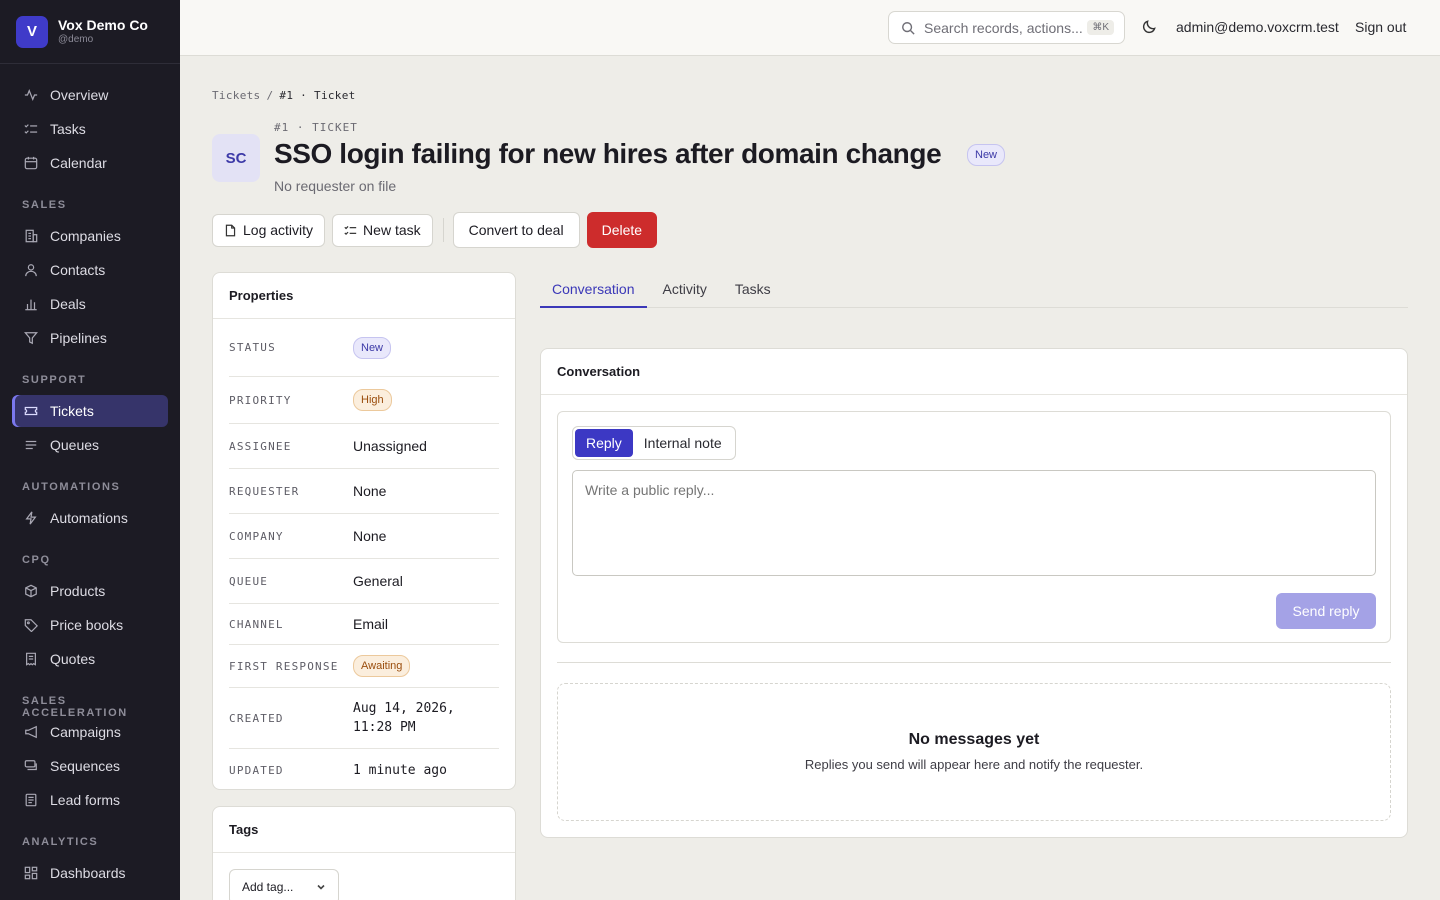  What do you see at coordinates (1257, 27) in the screenshot?
I see `user-email: admin@demo.voxcrm.test` at bounding box center [1257, 27].